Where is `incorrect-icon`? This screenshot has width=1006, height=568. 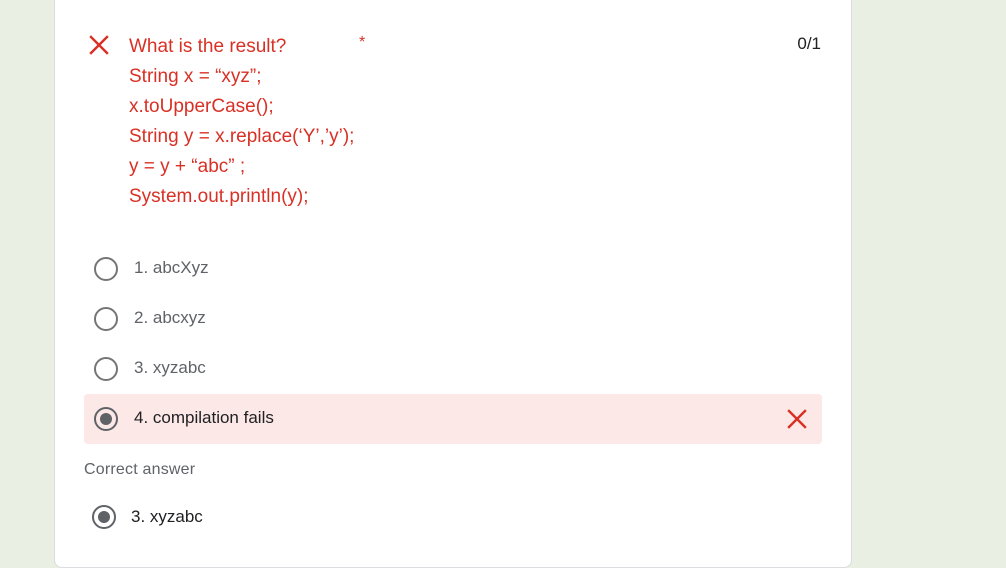
incorrect-icon is located at coordinates (797, 419).